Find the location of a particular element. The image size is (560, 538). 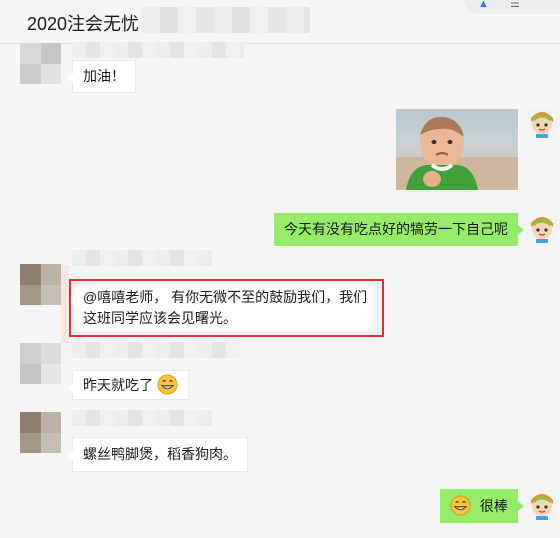

message-text: 加油！ is located at coordinates (104, 76).